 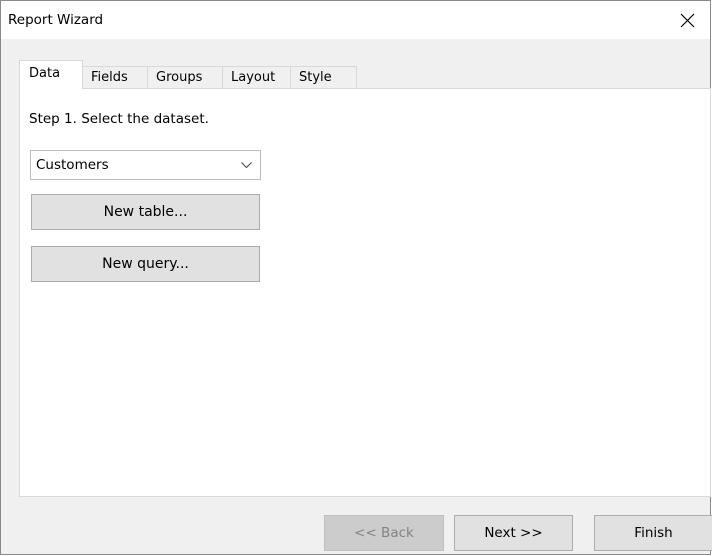 What do you see at coordinates (51, 74) in the screenshot?
I see `tab-data: Data` at bounding box center [51, 74].